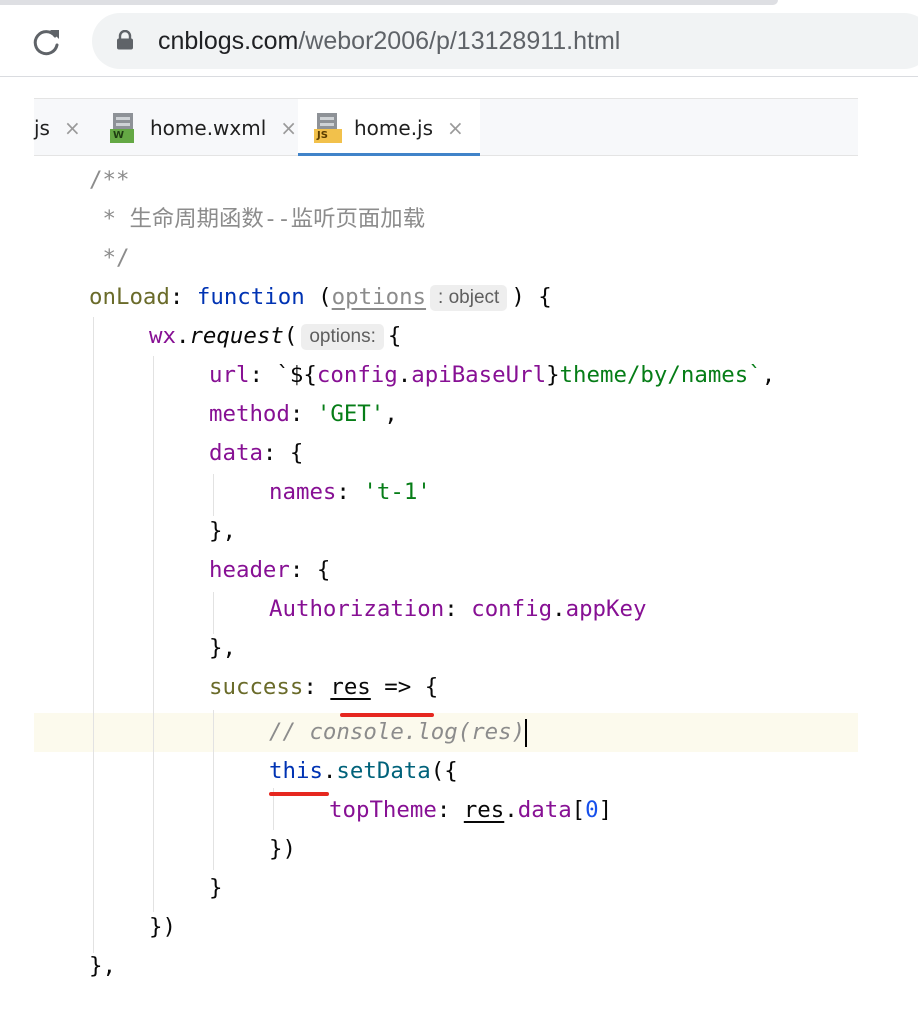 The width and height of the screenshot is (918, 1012). I want to click on code-line-14: success: res => {, so click(324, 687).